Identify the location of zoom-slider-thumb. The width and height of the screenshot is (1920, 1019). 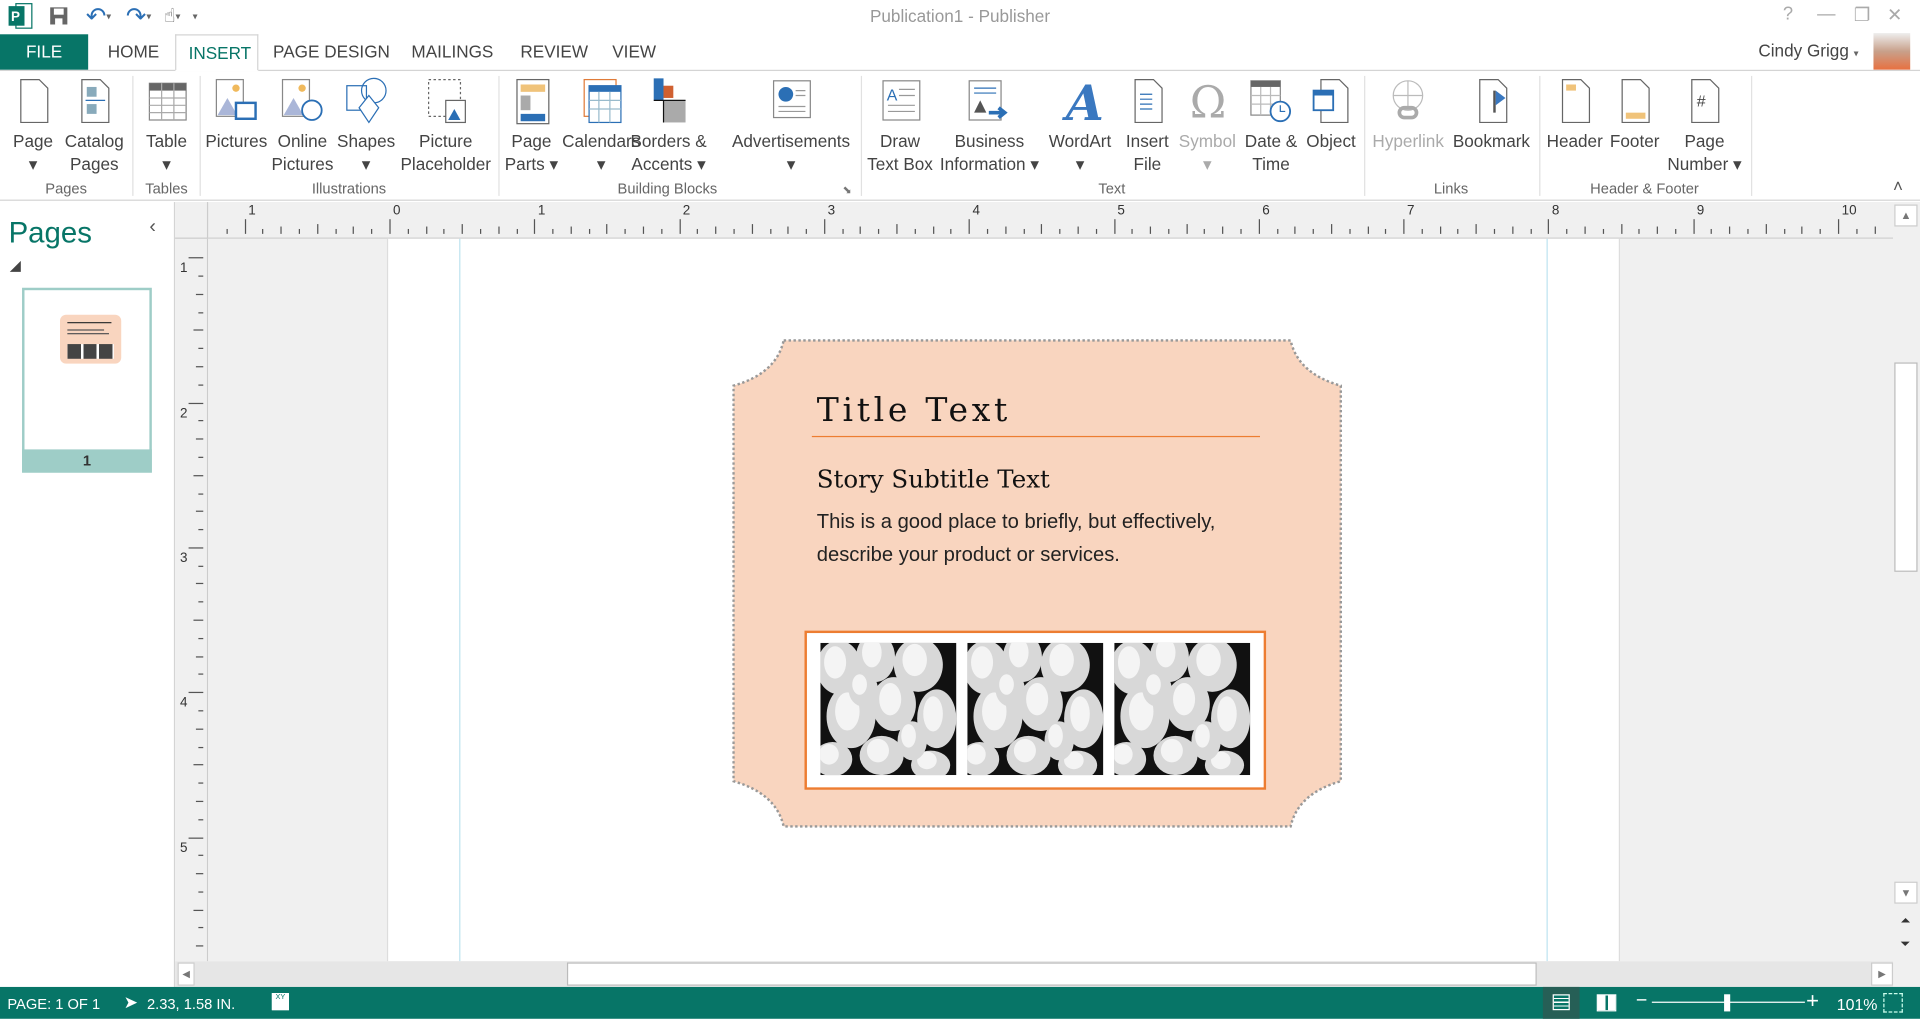
(1727, 1003).